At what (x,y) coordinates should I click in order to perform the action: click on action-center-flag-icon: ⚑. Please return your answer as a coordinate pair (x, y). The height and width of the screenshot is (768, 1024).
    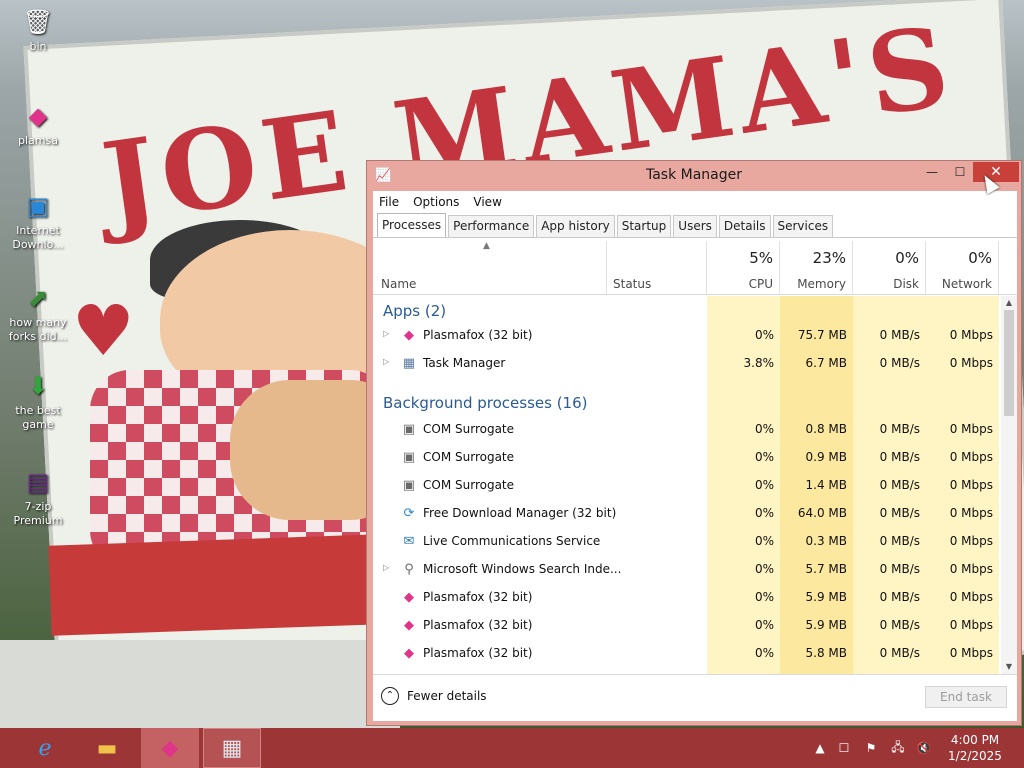
    Looking at the image, I should click on (871, 748).